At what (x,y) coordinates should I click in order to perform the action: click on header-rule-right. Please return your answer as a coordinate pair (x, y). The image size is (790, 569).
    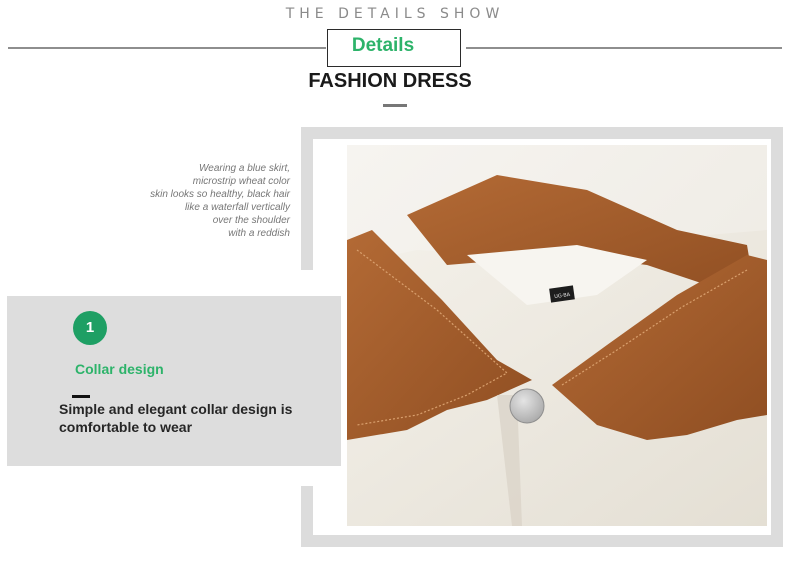
    Looking at the image, I should click on (624, 48).